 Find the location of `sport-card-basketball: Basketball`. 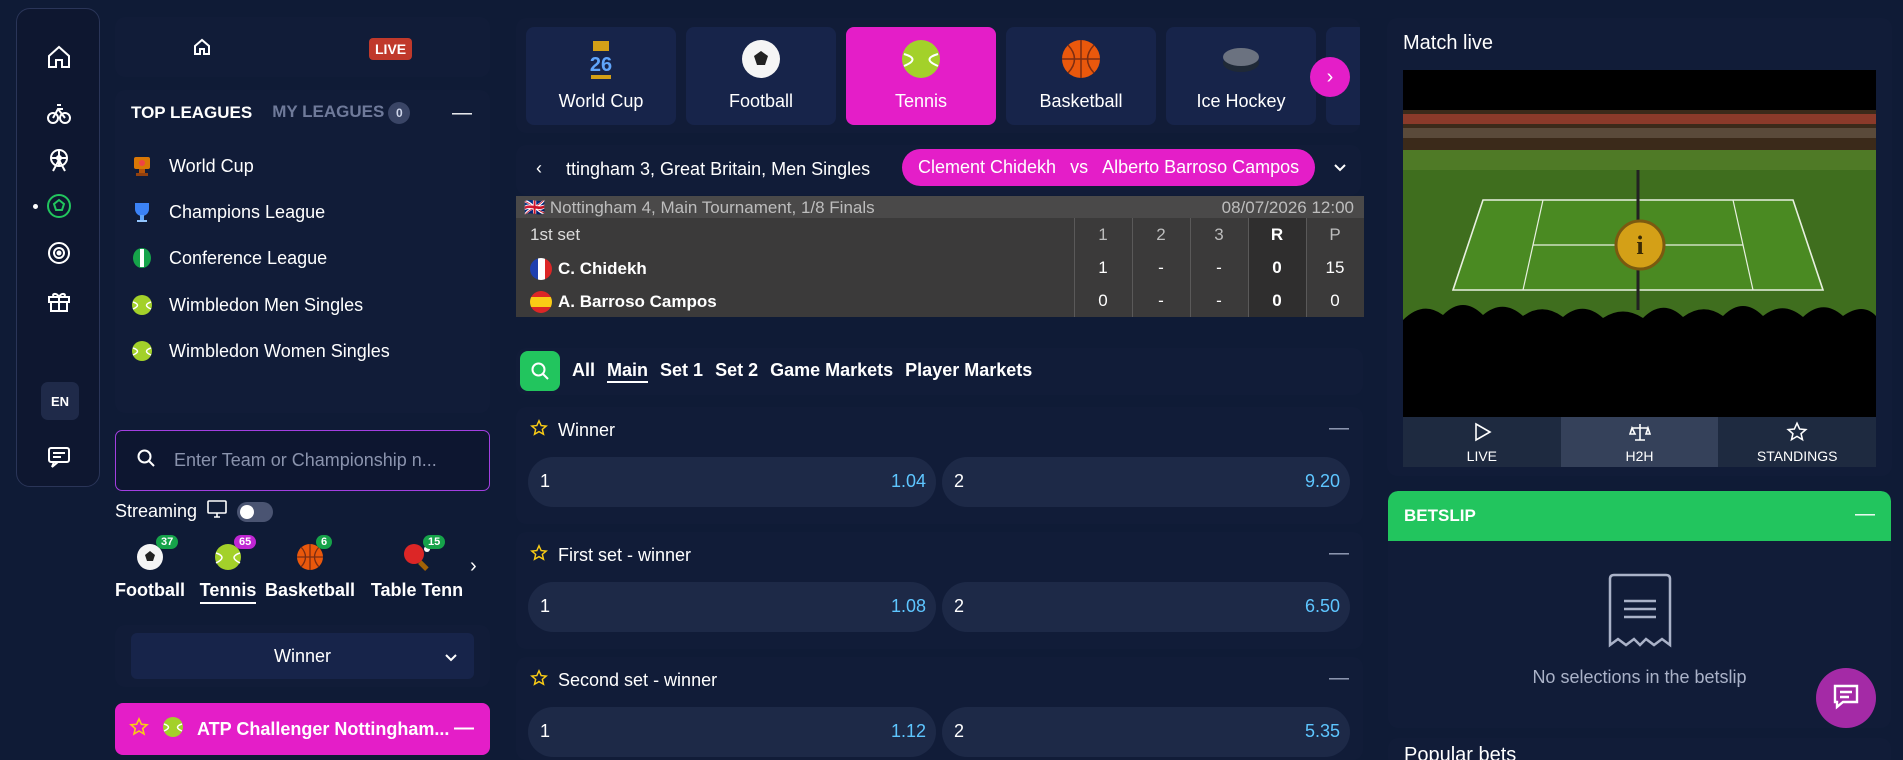

sport-card-basketball: Basketball is located at coordinates (1081, 76).